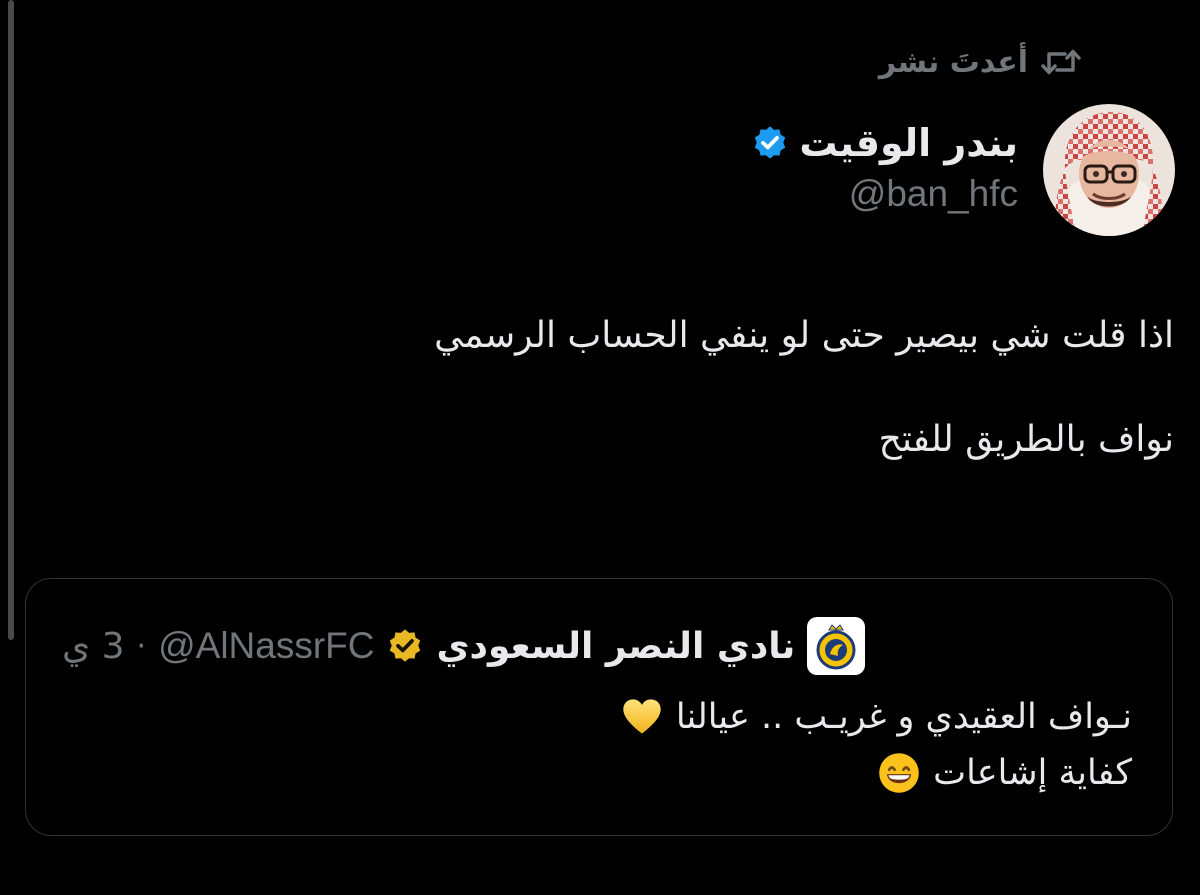 The width and height of the screenshot is (1200, 895). Describe the element at coordinates (642, 716) in the screenshot. I see `yellow-heart-icon` at that location.